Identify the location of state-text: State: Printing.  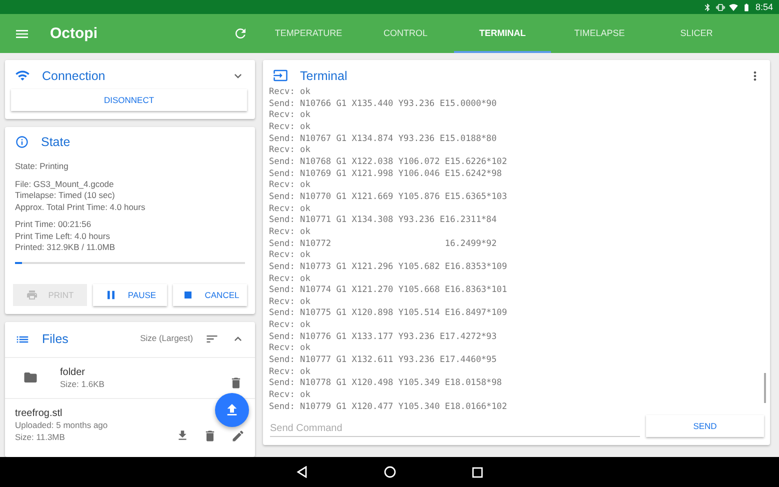
(42, 166).